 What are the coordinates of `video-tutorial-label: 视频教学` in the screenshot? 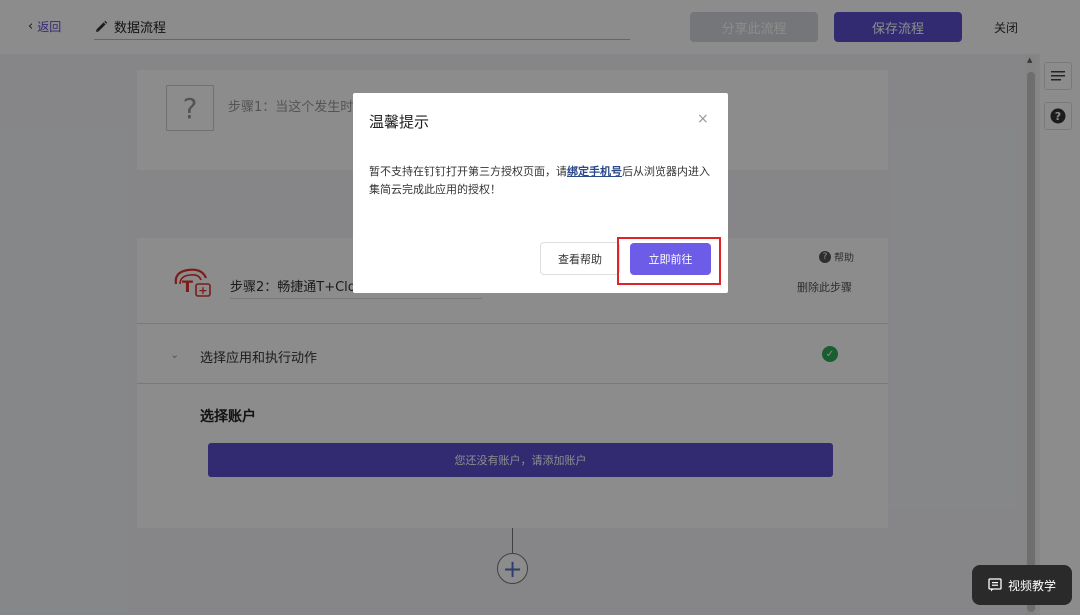 It's located at (1031, 585).